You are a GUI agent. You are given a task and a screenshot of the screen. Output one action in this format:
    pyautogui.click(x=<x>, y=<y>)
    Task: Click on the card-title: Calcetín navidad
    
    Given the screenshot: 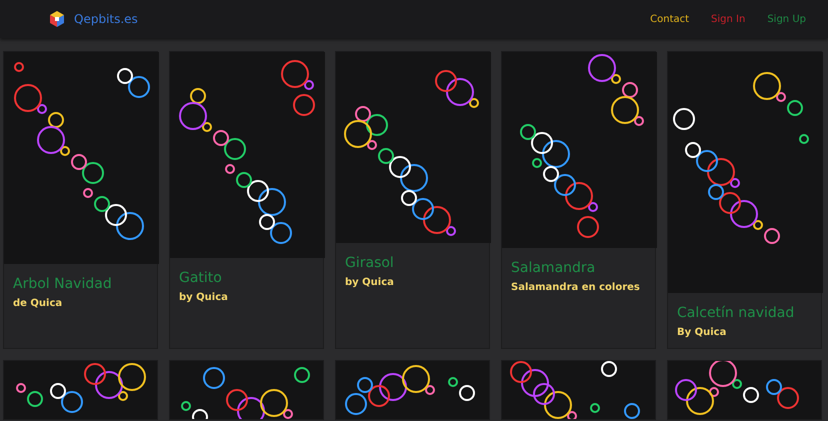 What is the action you would take?
    pyautogui.click(x=736, y=313)
    